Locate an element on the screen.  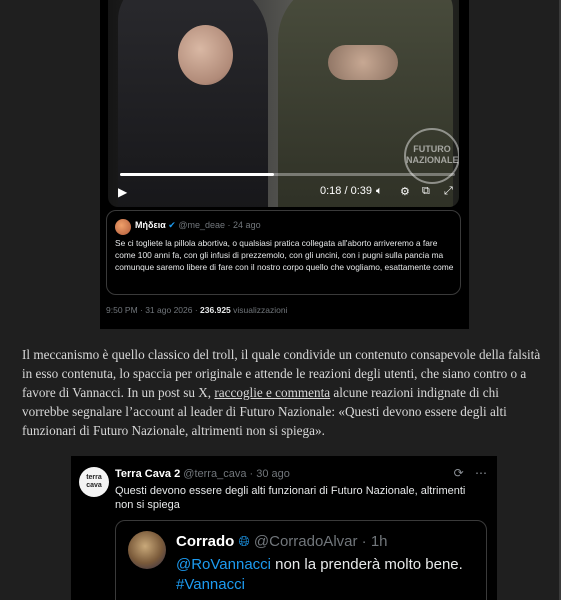
more-options-icon: ⋯ is located at coordinates (481, 473).